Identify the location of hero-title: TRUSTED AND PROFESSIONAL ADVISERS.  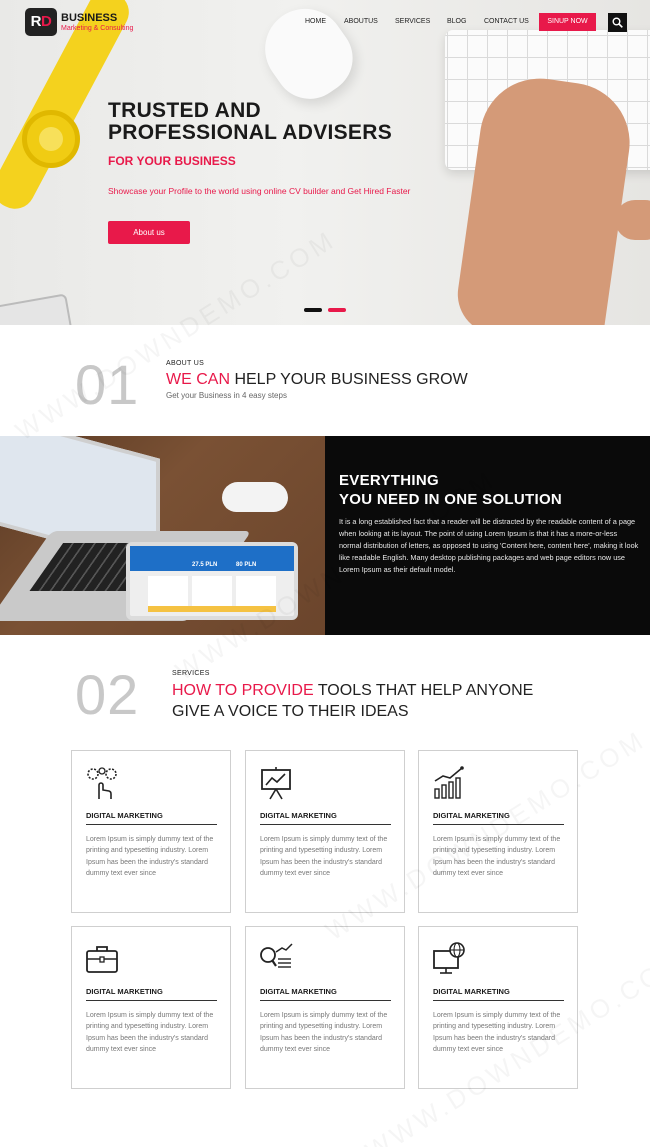
(250, 122).